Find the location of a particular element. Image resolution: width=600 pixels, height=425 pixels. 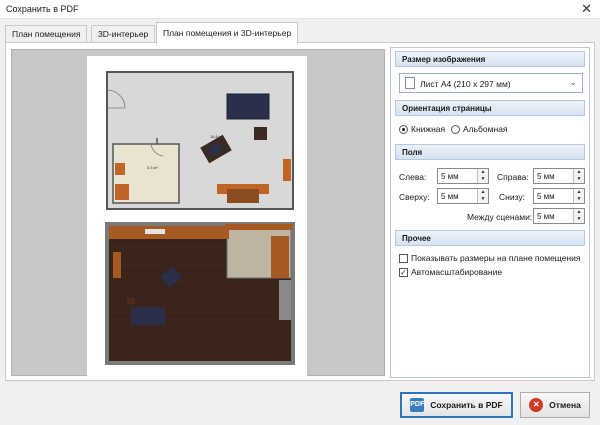

document-icon is located at coordinates (410, 83).